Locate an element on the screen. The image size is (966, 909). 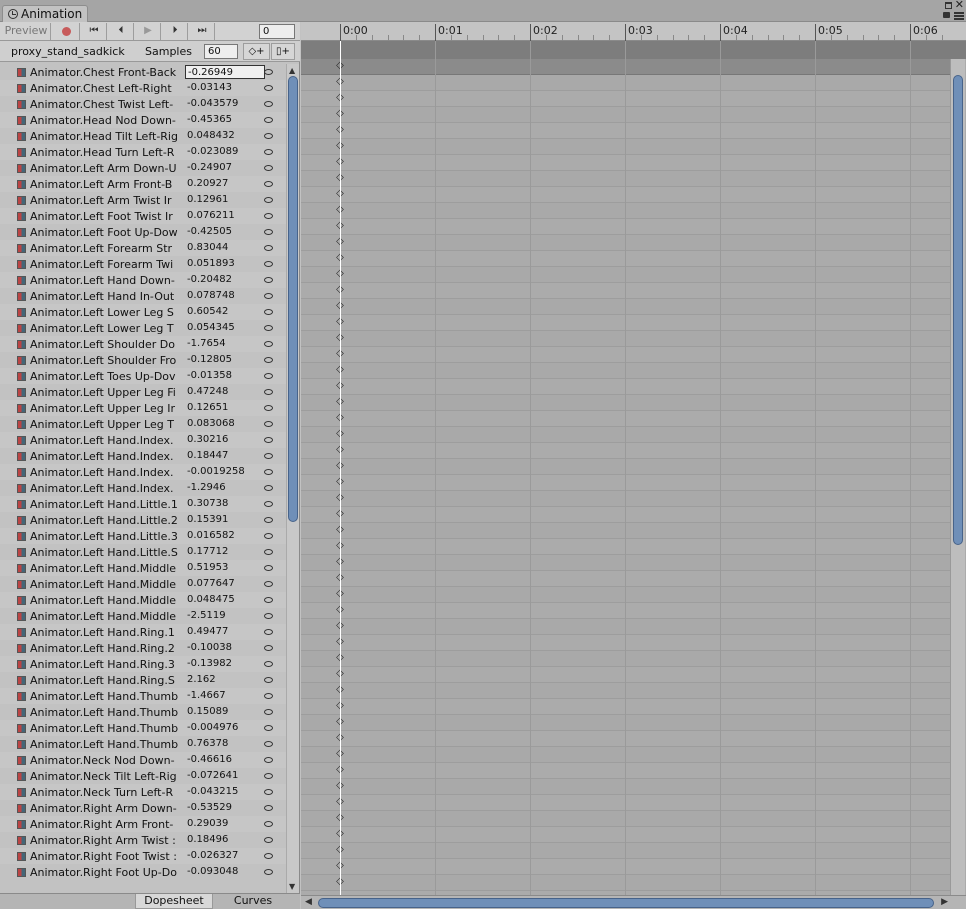
samples-field: 60 is located at coordinates (221, 51).